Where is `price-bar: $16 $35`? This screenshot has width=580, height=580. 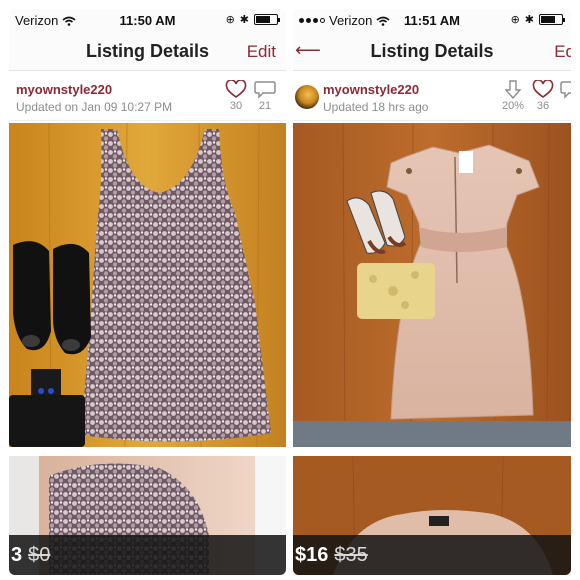
price-bar: $16 $35 is located at coordinates (432, 555).